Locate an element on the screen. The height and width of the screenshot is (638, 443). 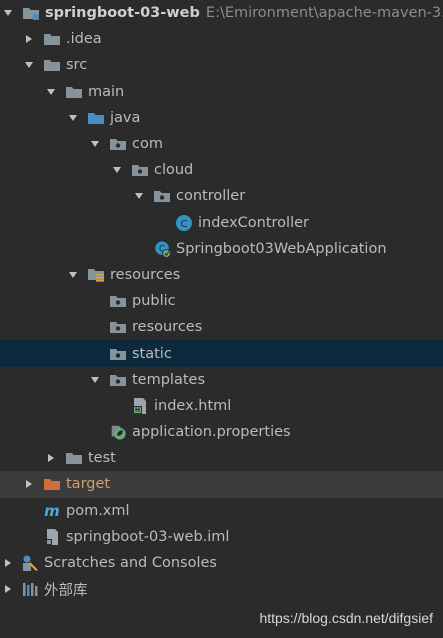
svg-text: m is located at coordinates (52, 511).